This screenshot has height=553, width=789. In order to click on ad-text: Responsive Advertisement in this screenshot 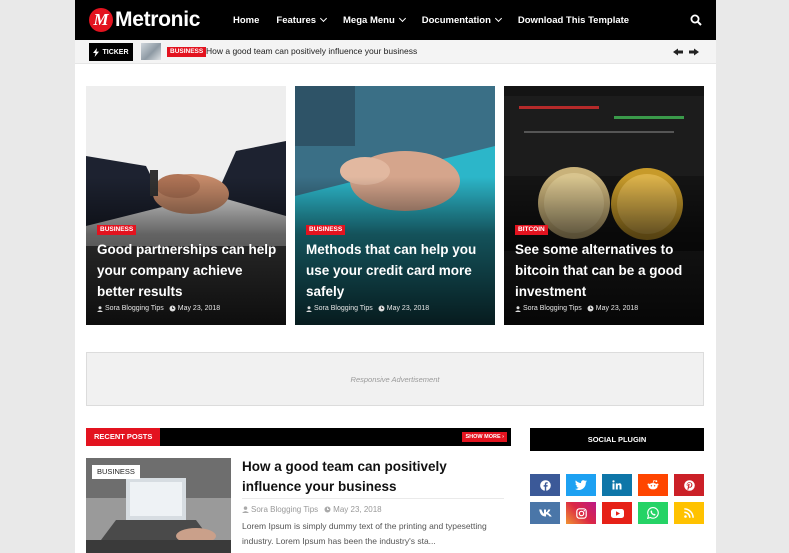, I will do `click(395, 379)`.